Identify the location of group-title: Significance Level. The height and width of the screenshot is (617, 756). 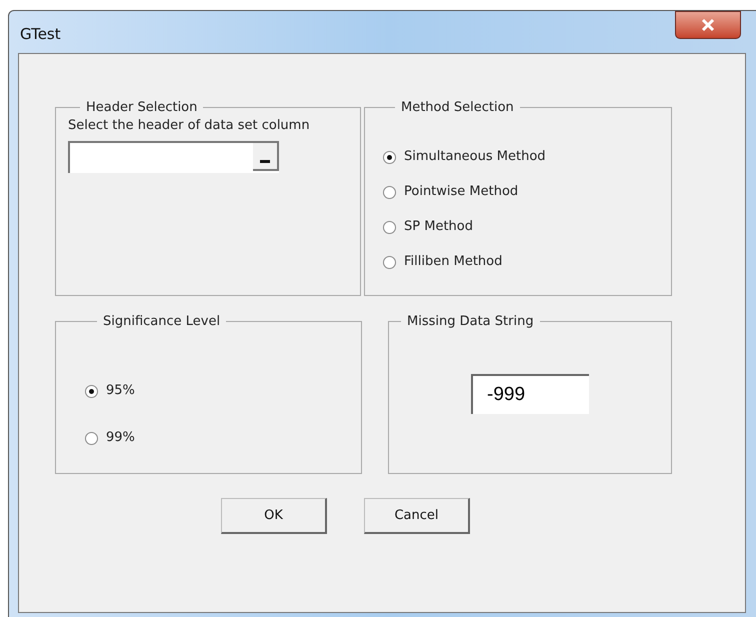
(162, 322).